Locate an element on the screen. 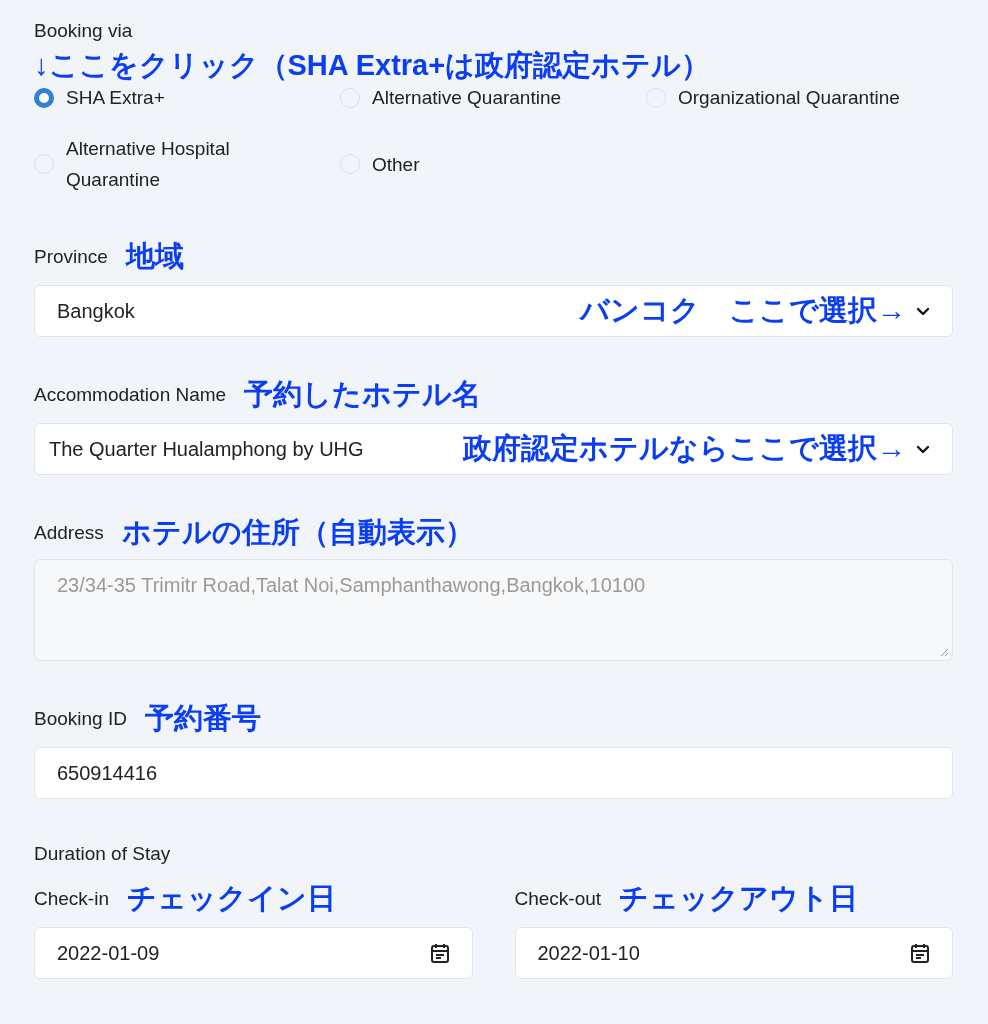 The image size is (988, 1024). radio-option: Organizational Quarantine is located at coordinates (773, 97).